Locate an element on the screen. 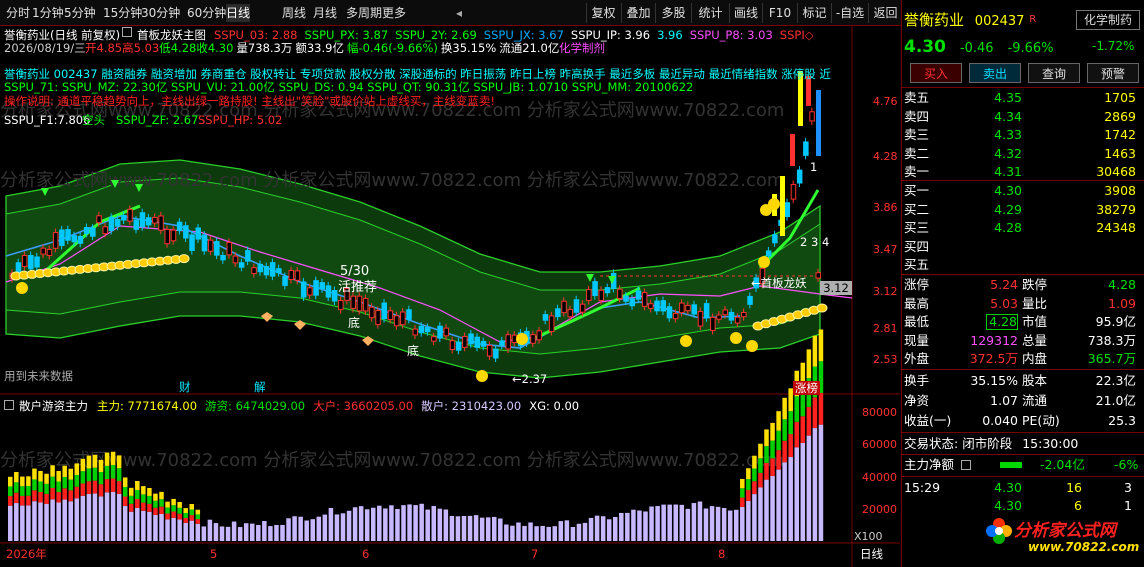  toolbar-item-0: 分时 is located at coordinates (18, 13).